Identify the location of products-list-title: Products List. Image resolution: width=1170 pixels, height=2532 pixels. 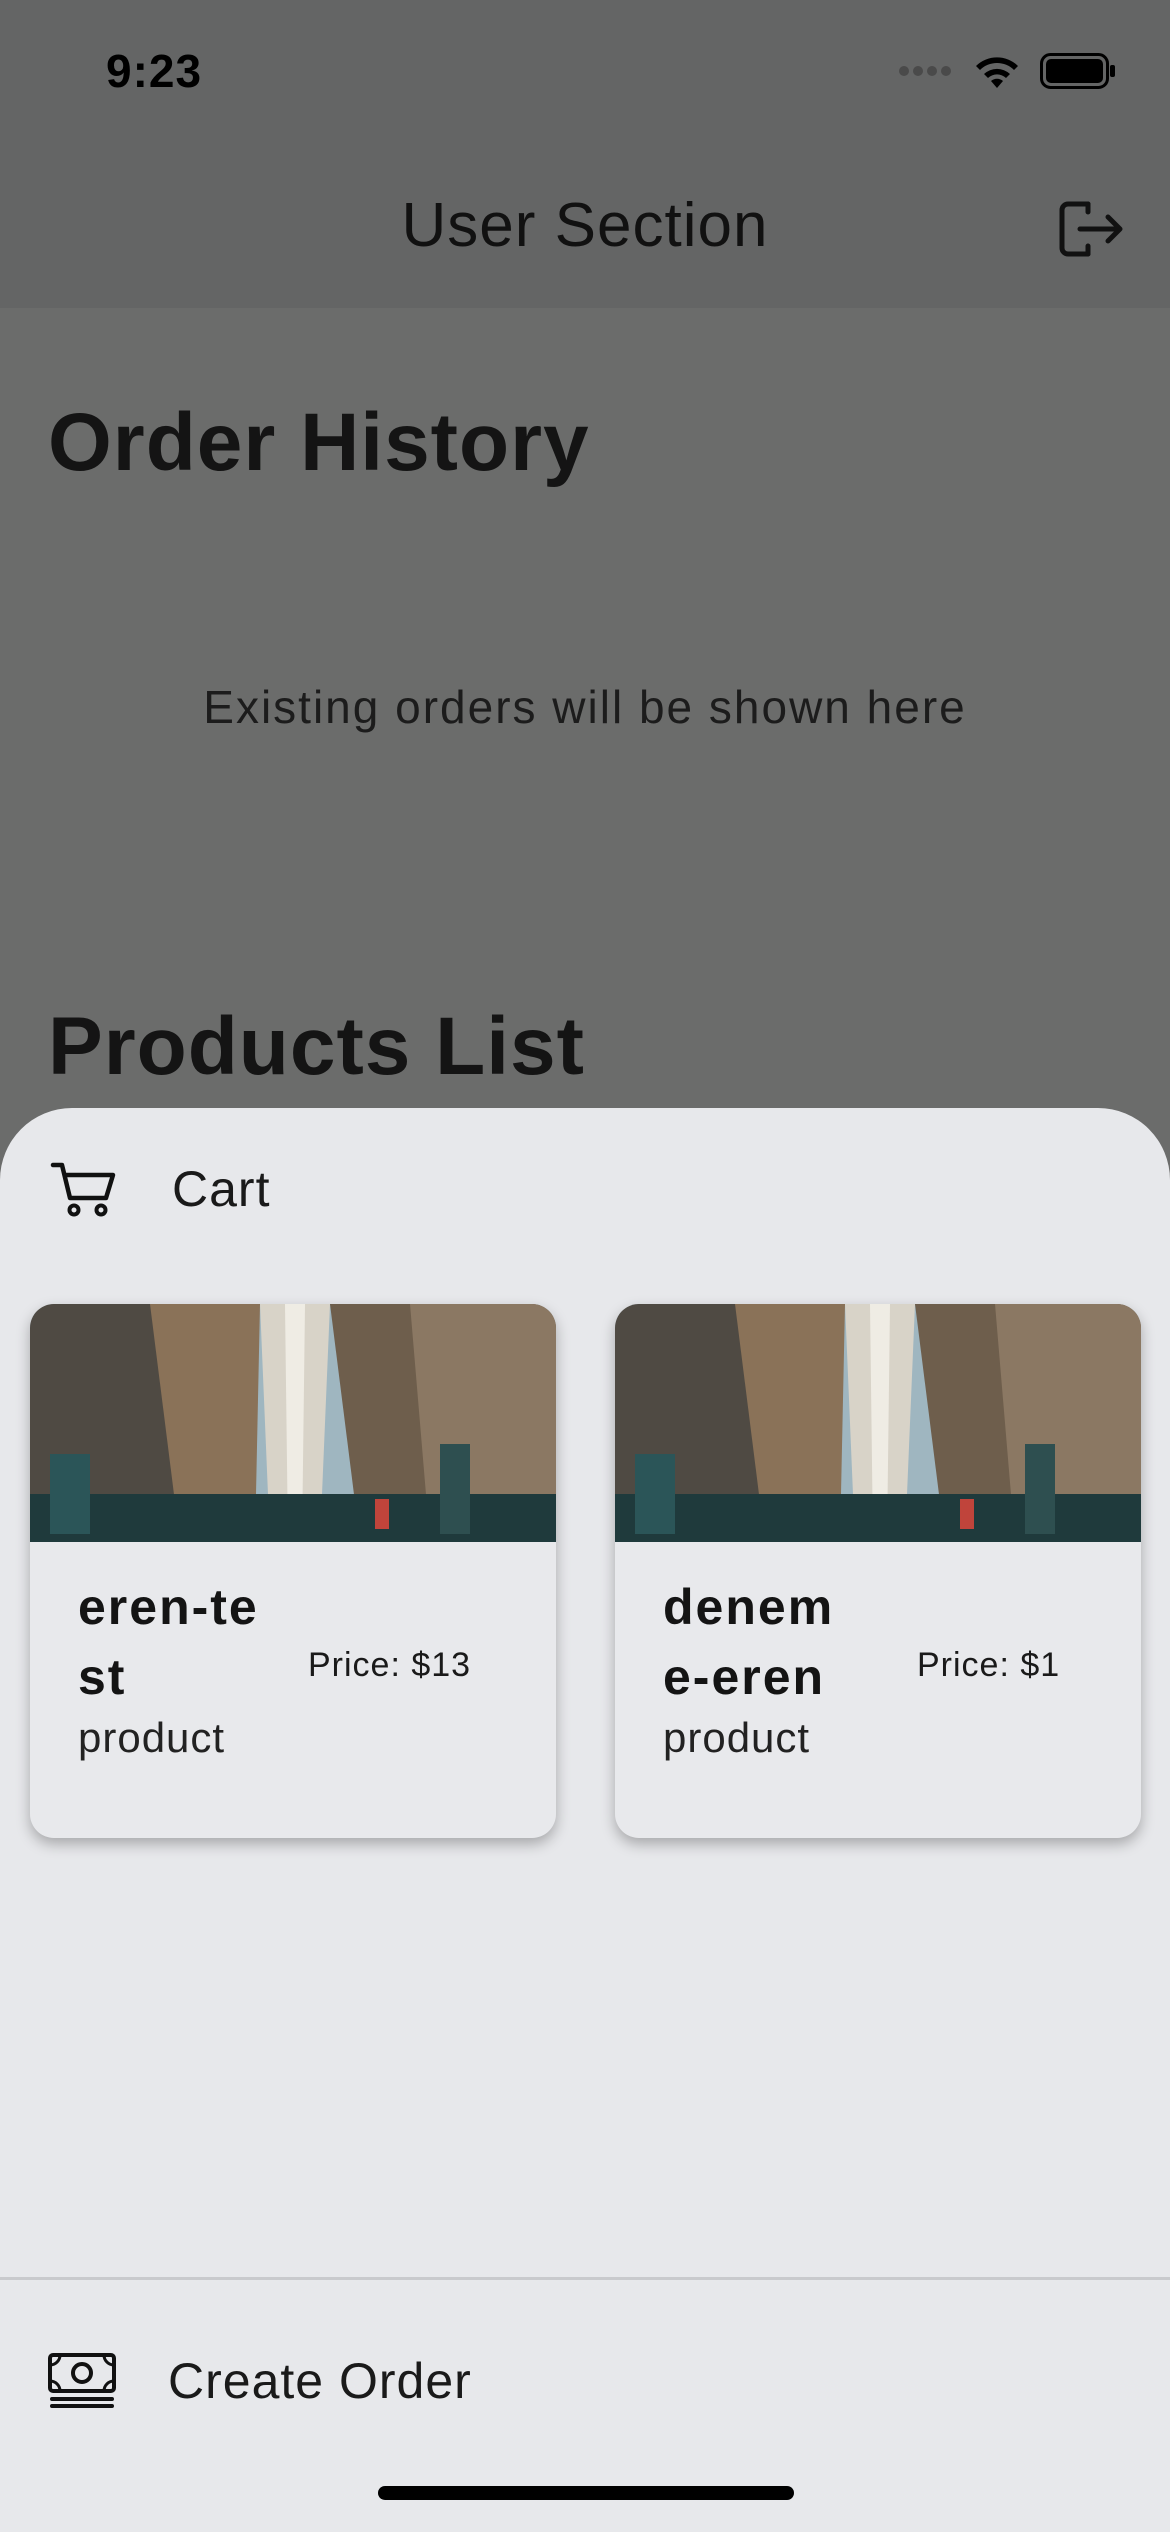
(316, 1046).